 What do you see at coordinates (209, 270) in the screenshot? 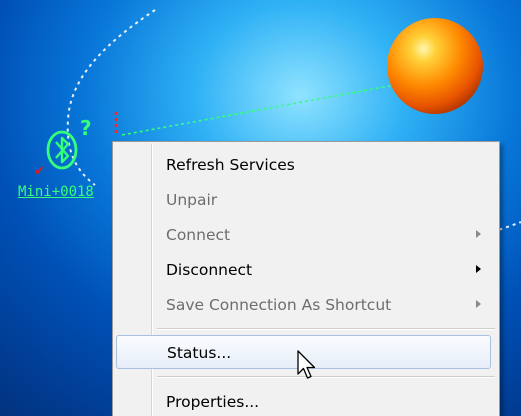
I see `menu-item-label: Disconnect` at bounding box center [209, 270].